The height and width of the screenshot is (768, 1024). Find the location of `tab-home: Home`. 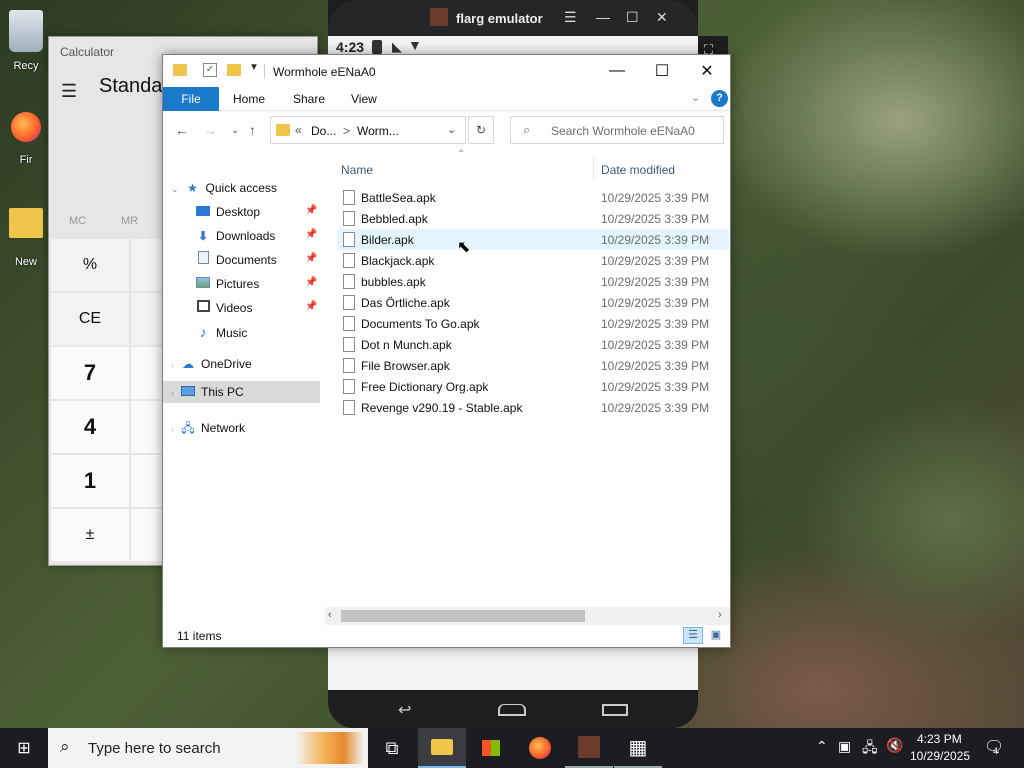

tab-home: Home is located at coordinates (249, 99).